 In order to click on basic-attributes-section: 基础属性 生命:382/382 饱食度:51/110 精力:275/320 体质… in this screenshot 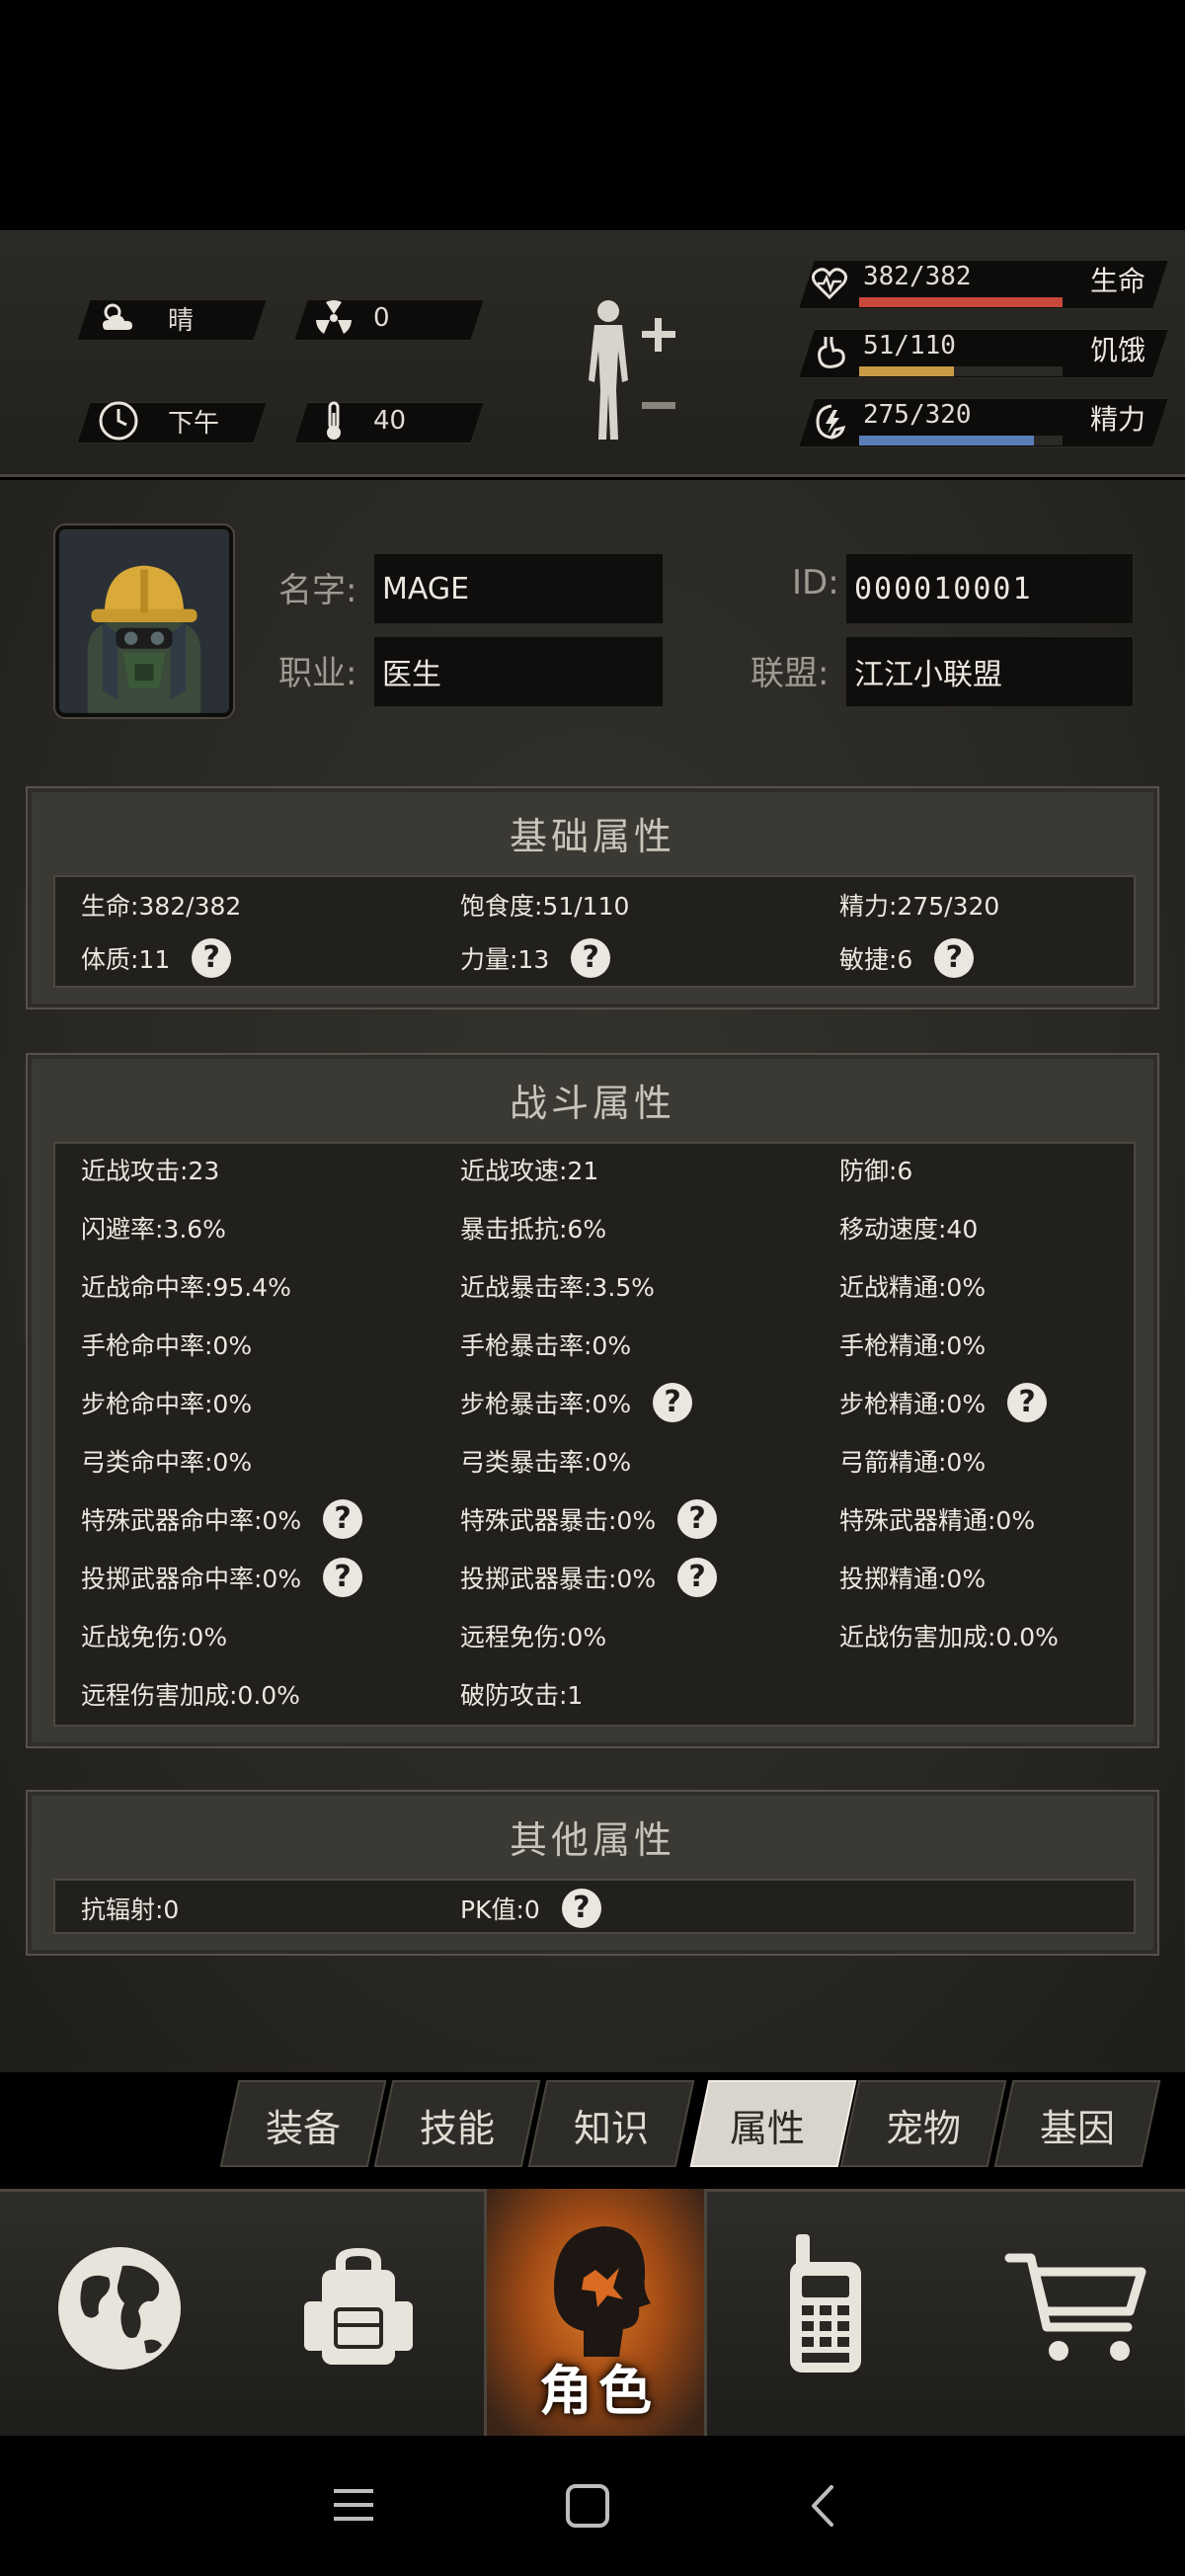, I will do `click(592, 897)`.